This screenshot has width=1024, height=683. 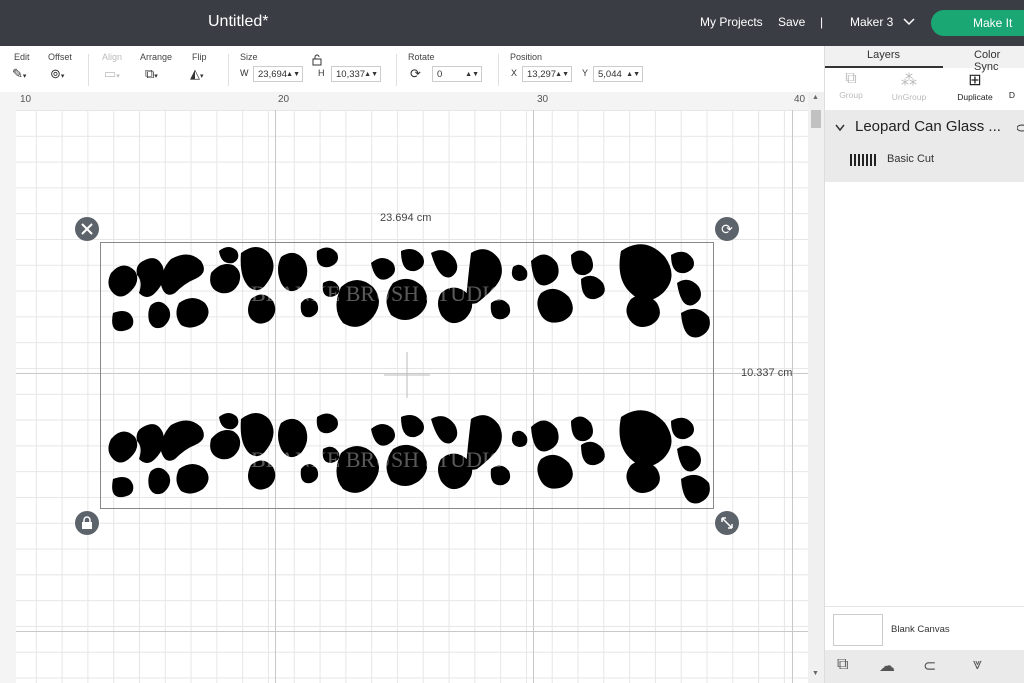 I want to click on machine-label: Maker 3, so click(x=872, y=22).